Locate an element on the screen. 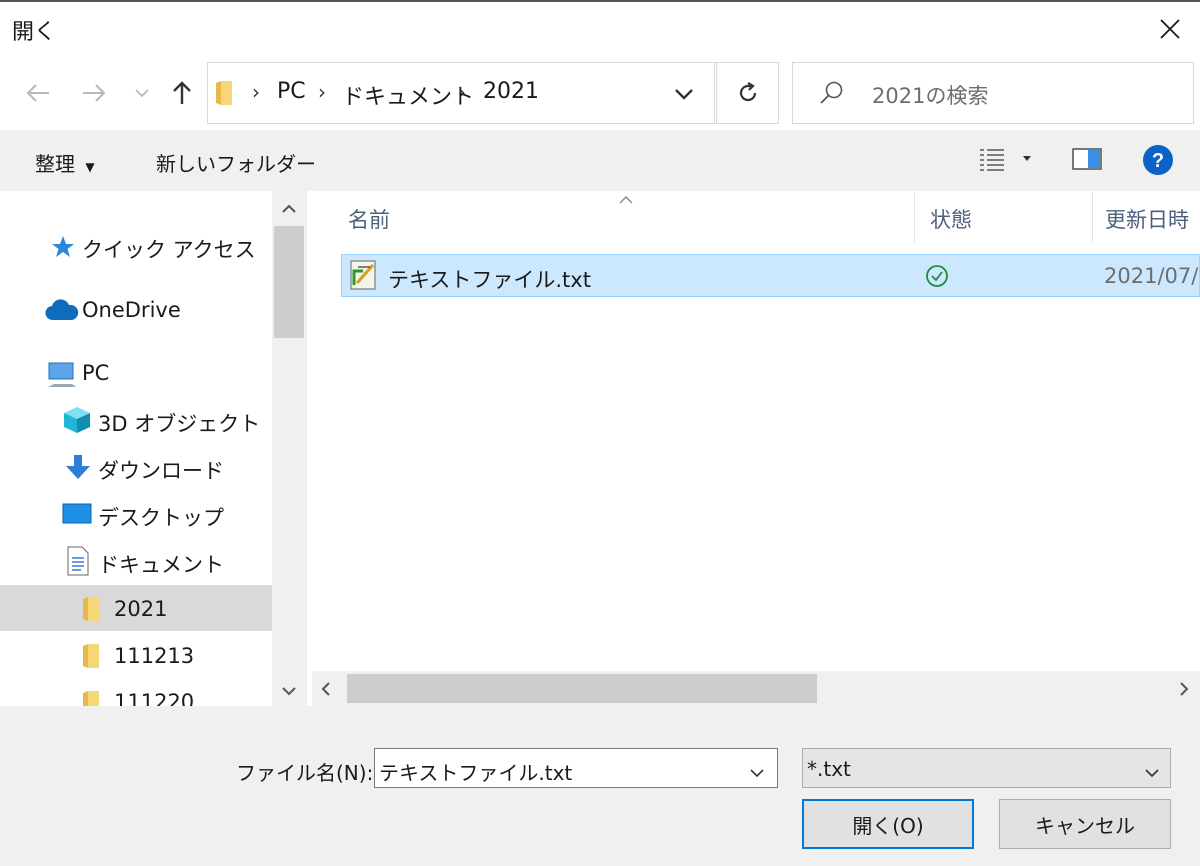  back-button is located at coordinates (38, 93).